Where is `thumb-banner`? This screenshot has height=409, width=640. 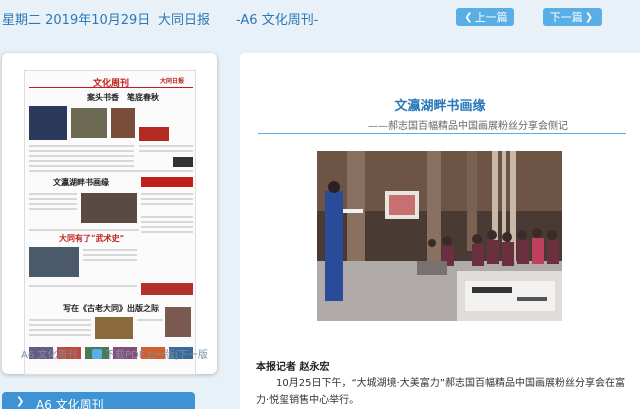
thumb-banner is located at coordinates (167, 182).